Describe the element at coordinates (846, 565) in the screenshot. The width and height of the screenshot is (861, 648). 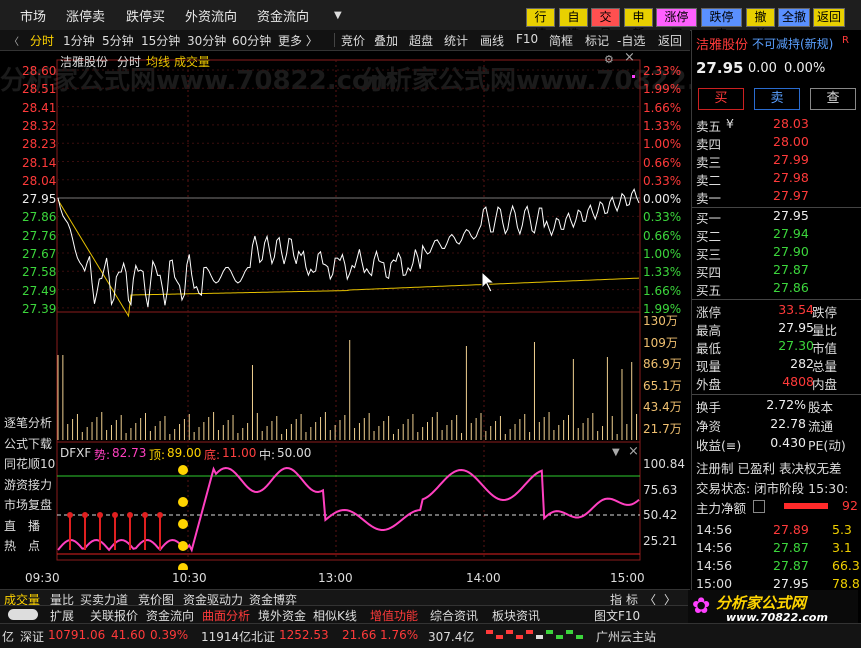
I see `tick-volume: 66.3` at that location.